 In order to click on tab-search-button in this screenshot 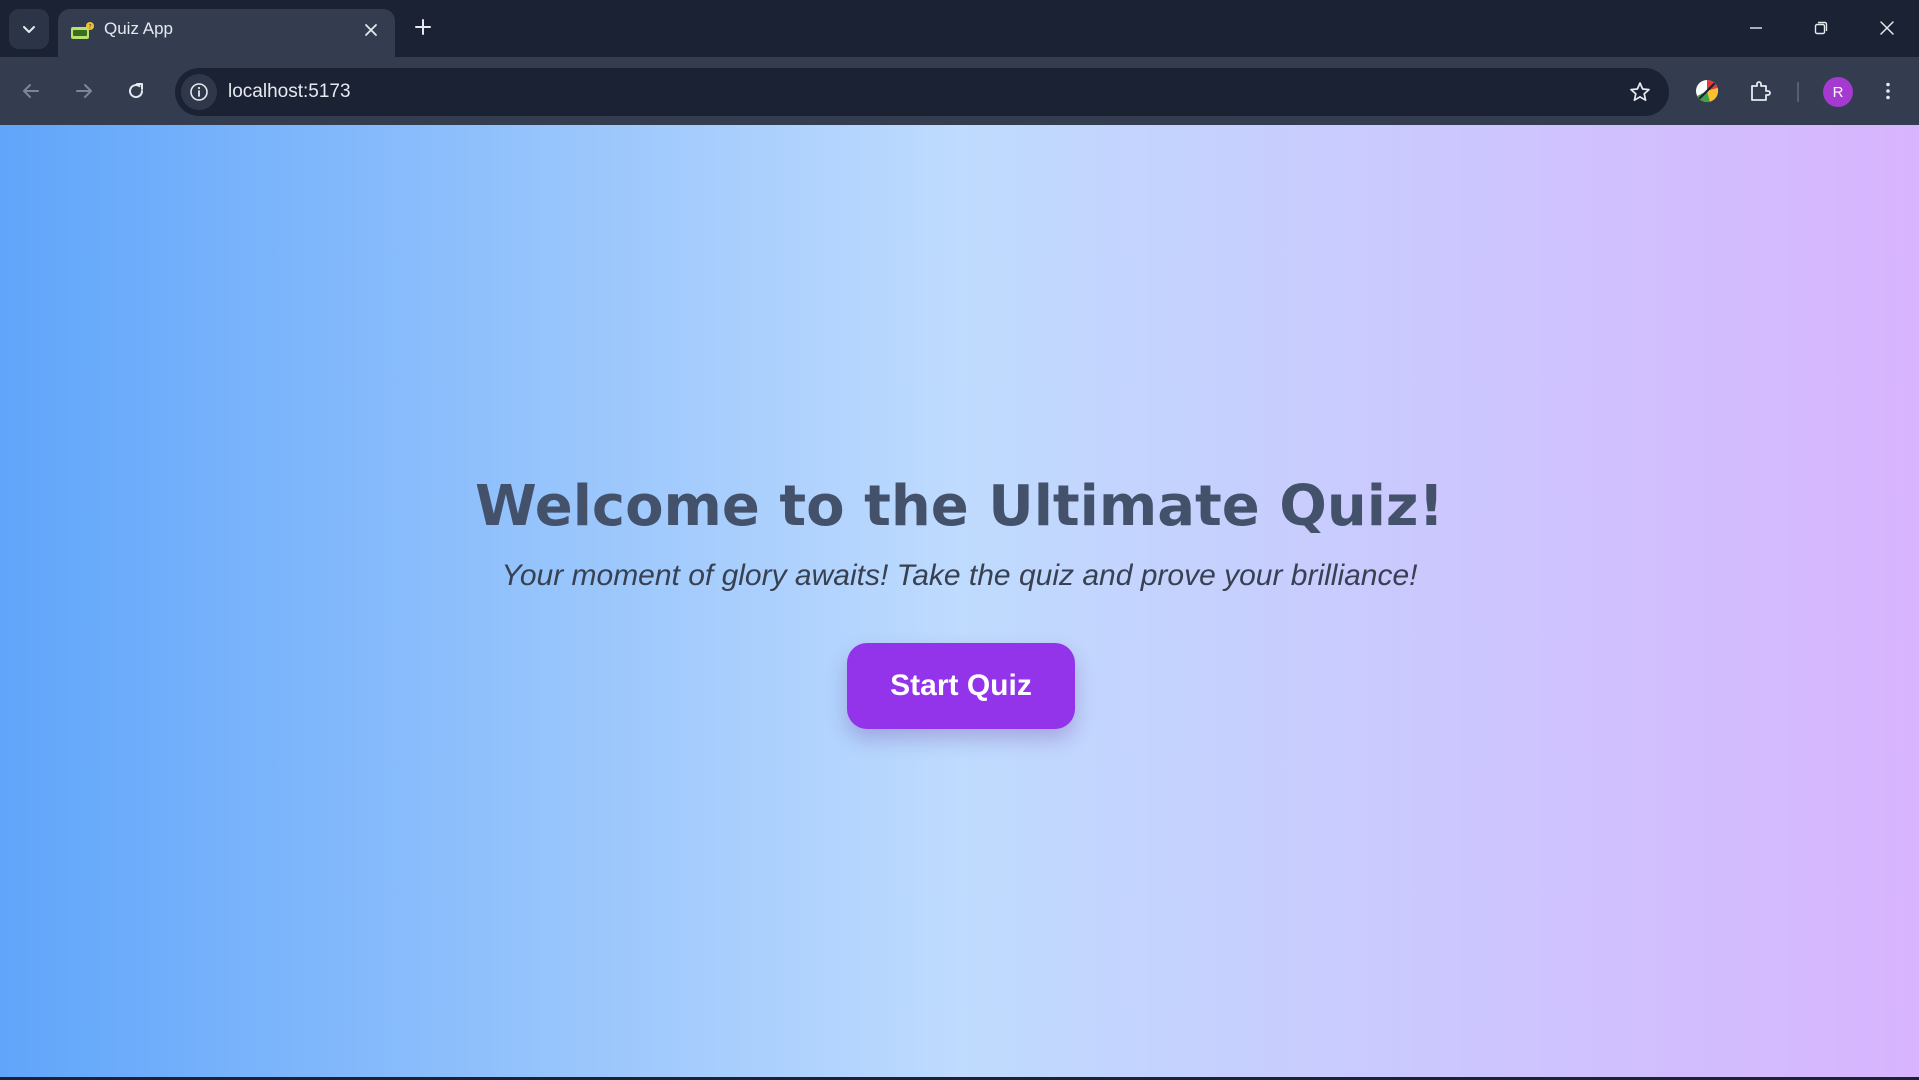, I will do `click(29, 29)`.